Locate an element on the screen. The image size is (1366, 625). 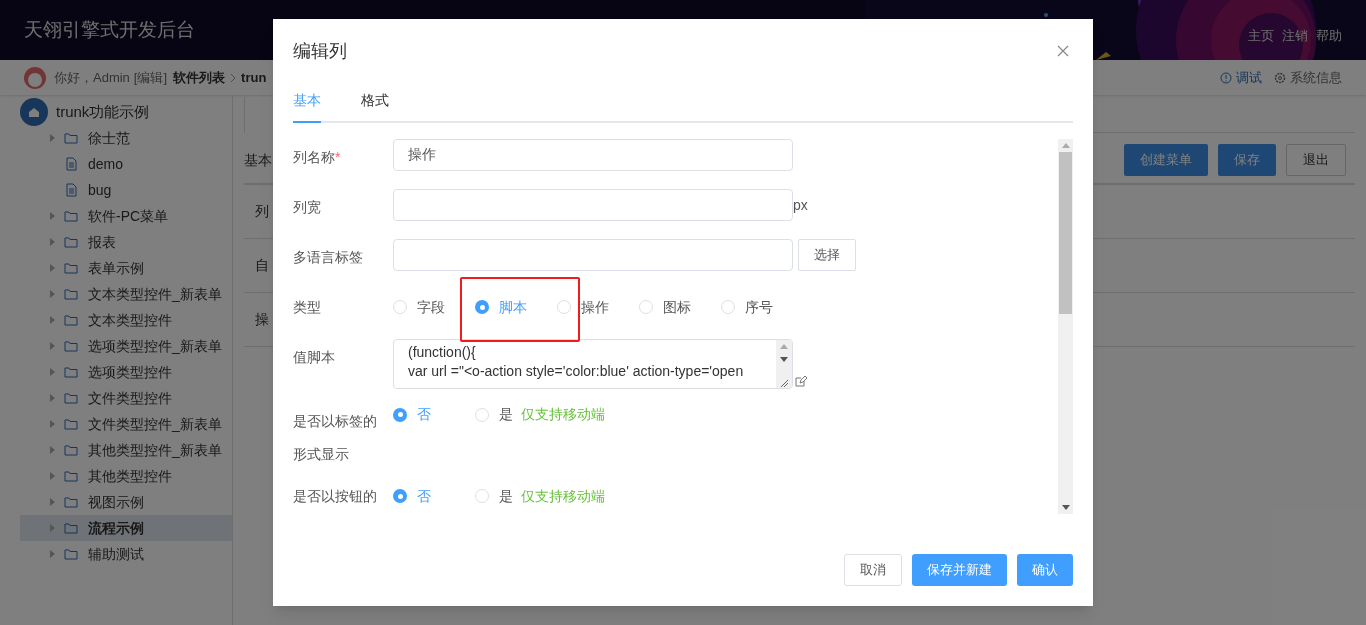
dialog-title: 编辑列 is located at coordinates (320, 51).